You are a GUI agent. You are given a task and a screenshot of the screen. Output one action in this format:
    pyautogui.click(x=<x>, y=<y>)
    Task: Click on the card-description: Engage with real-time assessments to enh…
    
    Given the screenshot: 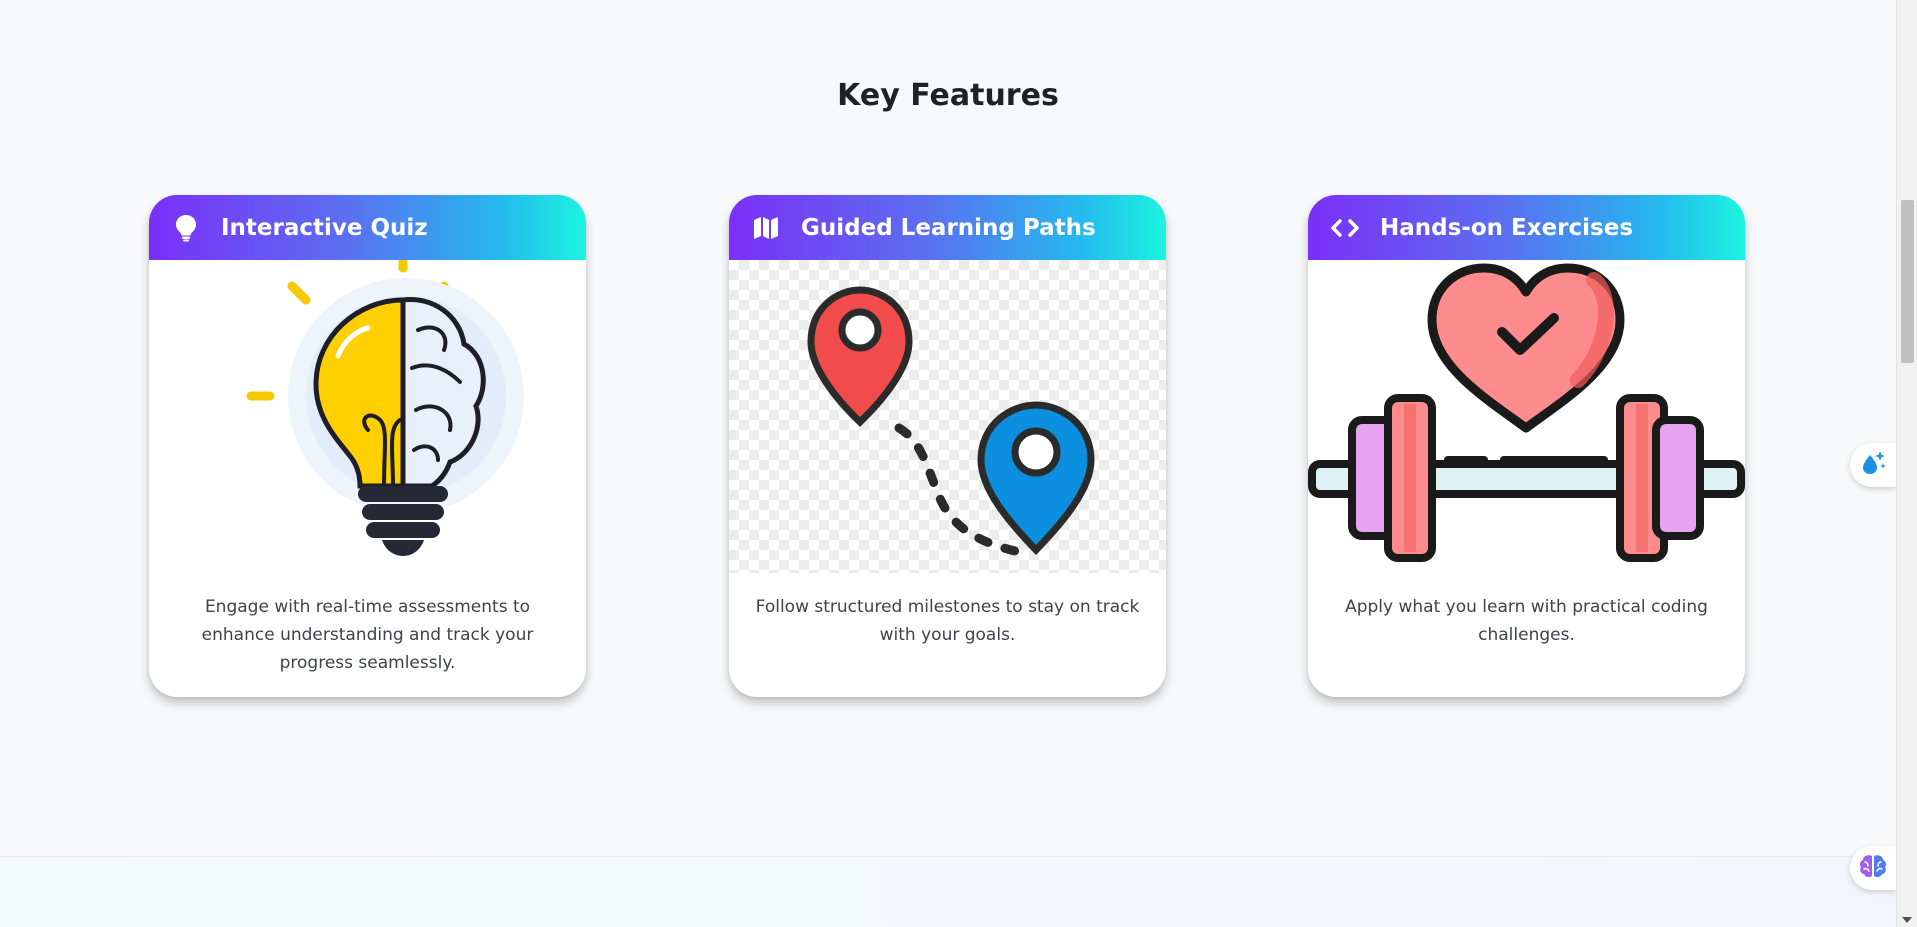 What is the action you would take?
    pyautogui.click(x=367, y=635)
    